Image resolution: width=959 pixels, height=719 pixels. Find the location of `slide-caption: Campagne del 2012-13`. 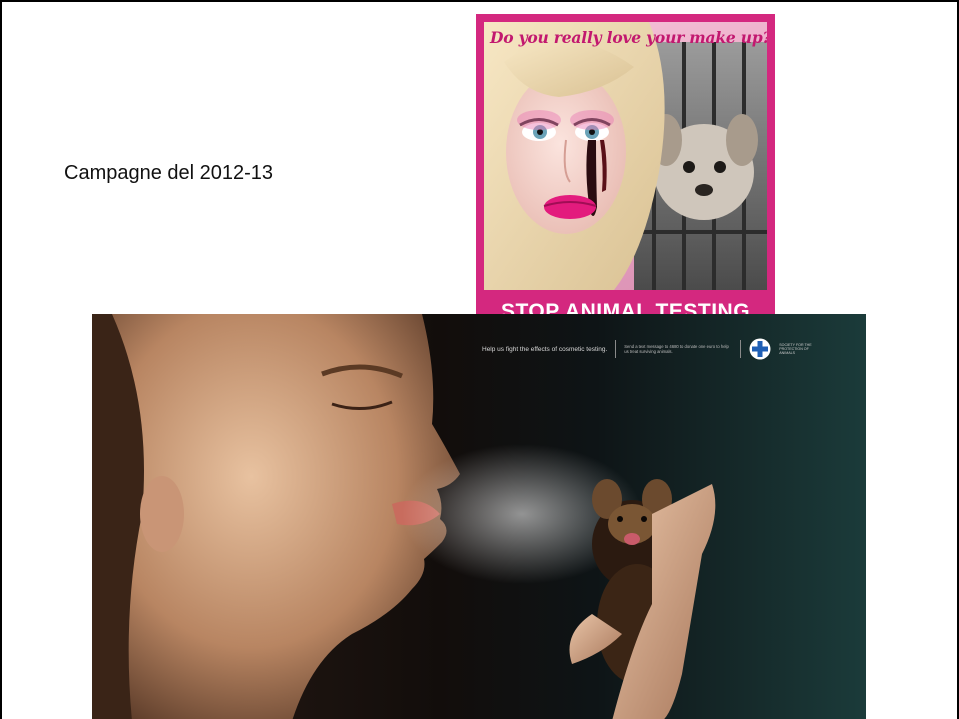

slide-caption: Campagne del 2012-13 is located at coordinates (169, 173).